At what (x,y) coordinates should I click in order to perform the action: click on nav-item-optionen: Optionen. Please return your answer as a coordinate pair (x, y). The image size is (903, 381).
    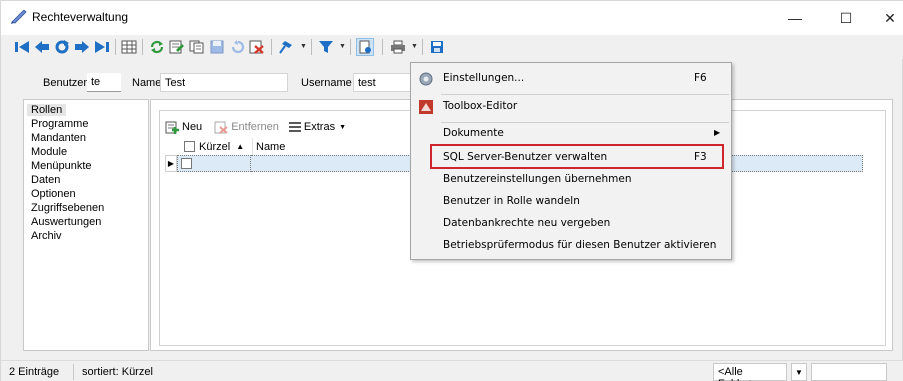
    Looking at the image, I should click on (53, 194).